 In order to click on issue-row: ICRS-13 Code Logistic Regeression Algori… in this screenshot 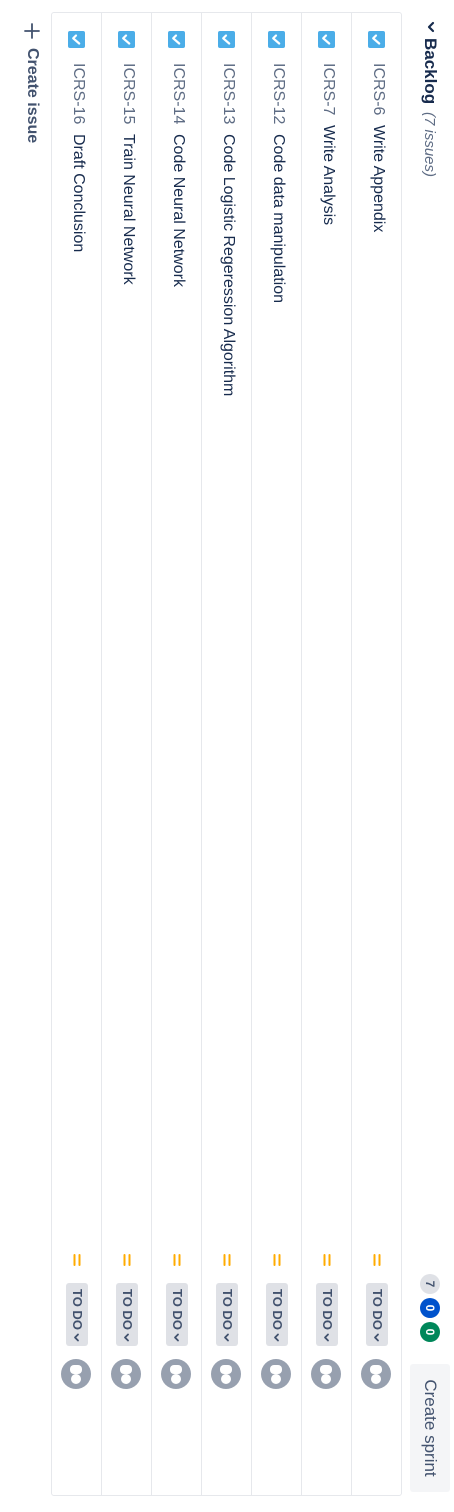, I will do `click(226, 754)`.